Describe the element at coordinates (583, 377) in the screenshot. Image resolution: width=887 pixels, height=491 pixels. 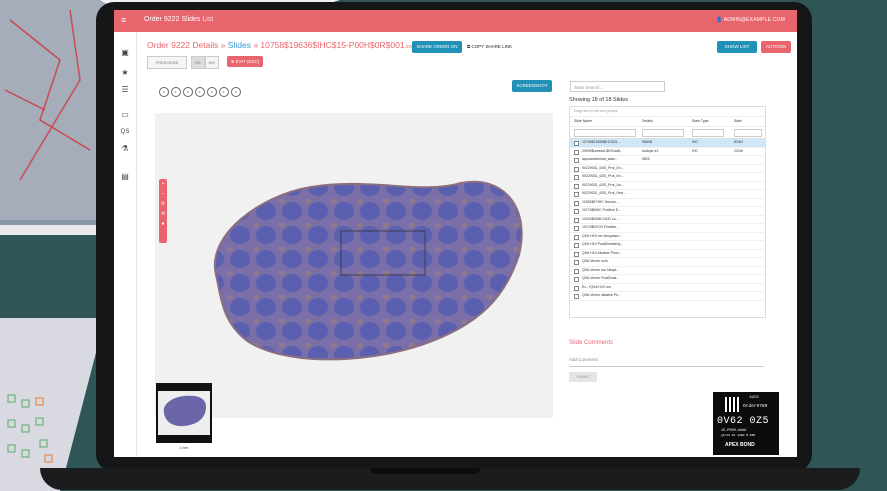
I see `submit-comment-button: SUBMIT` at that location.